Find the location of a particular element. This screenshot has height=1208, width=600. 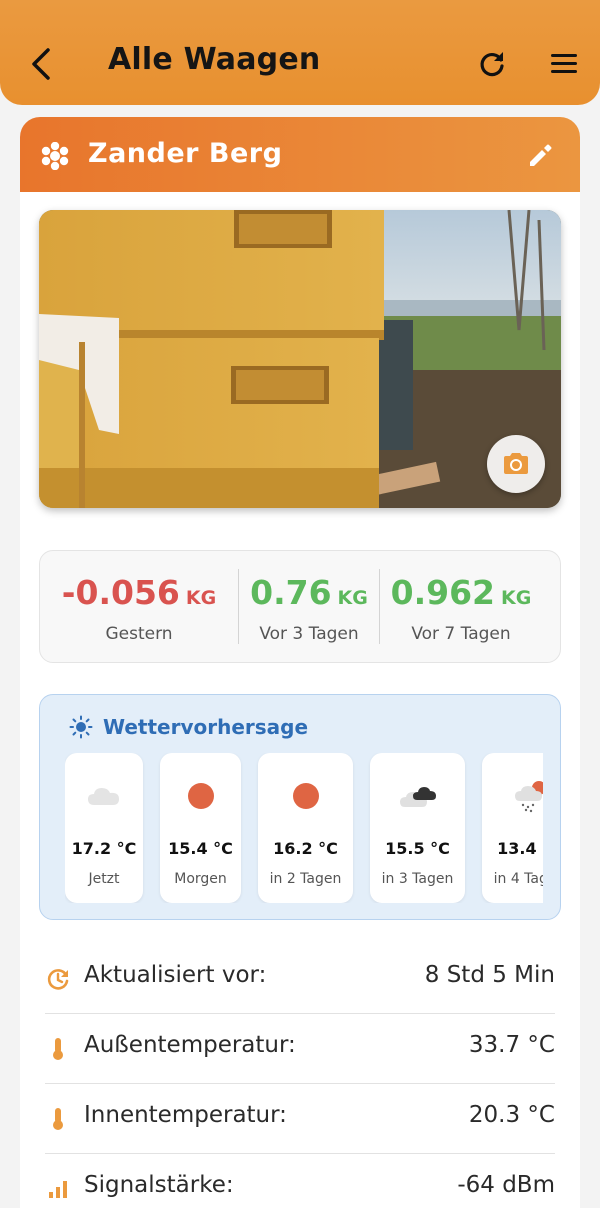

back-button is located at coordinates (42, 64).